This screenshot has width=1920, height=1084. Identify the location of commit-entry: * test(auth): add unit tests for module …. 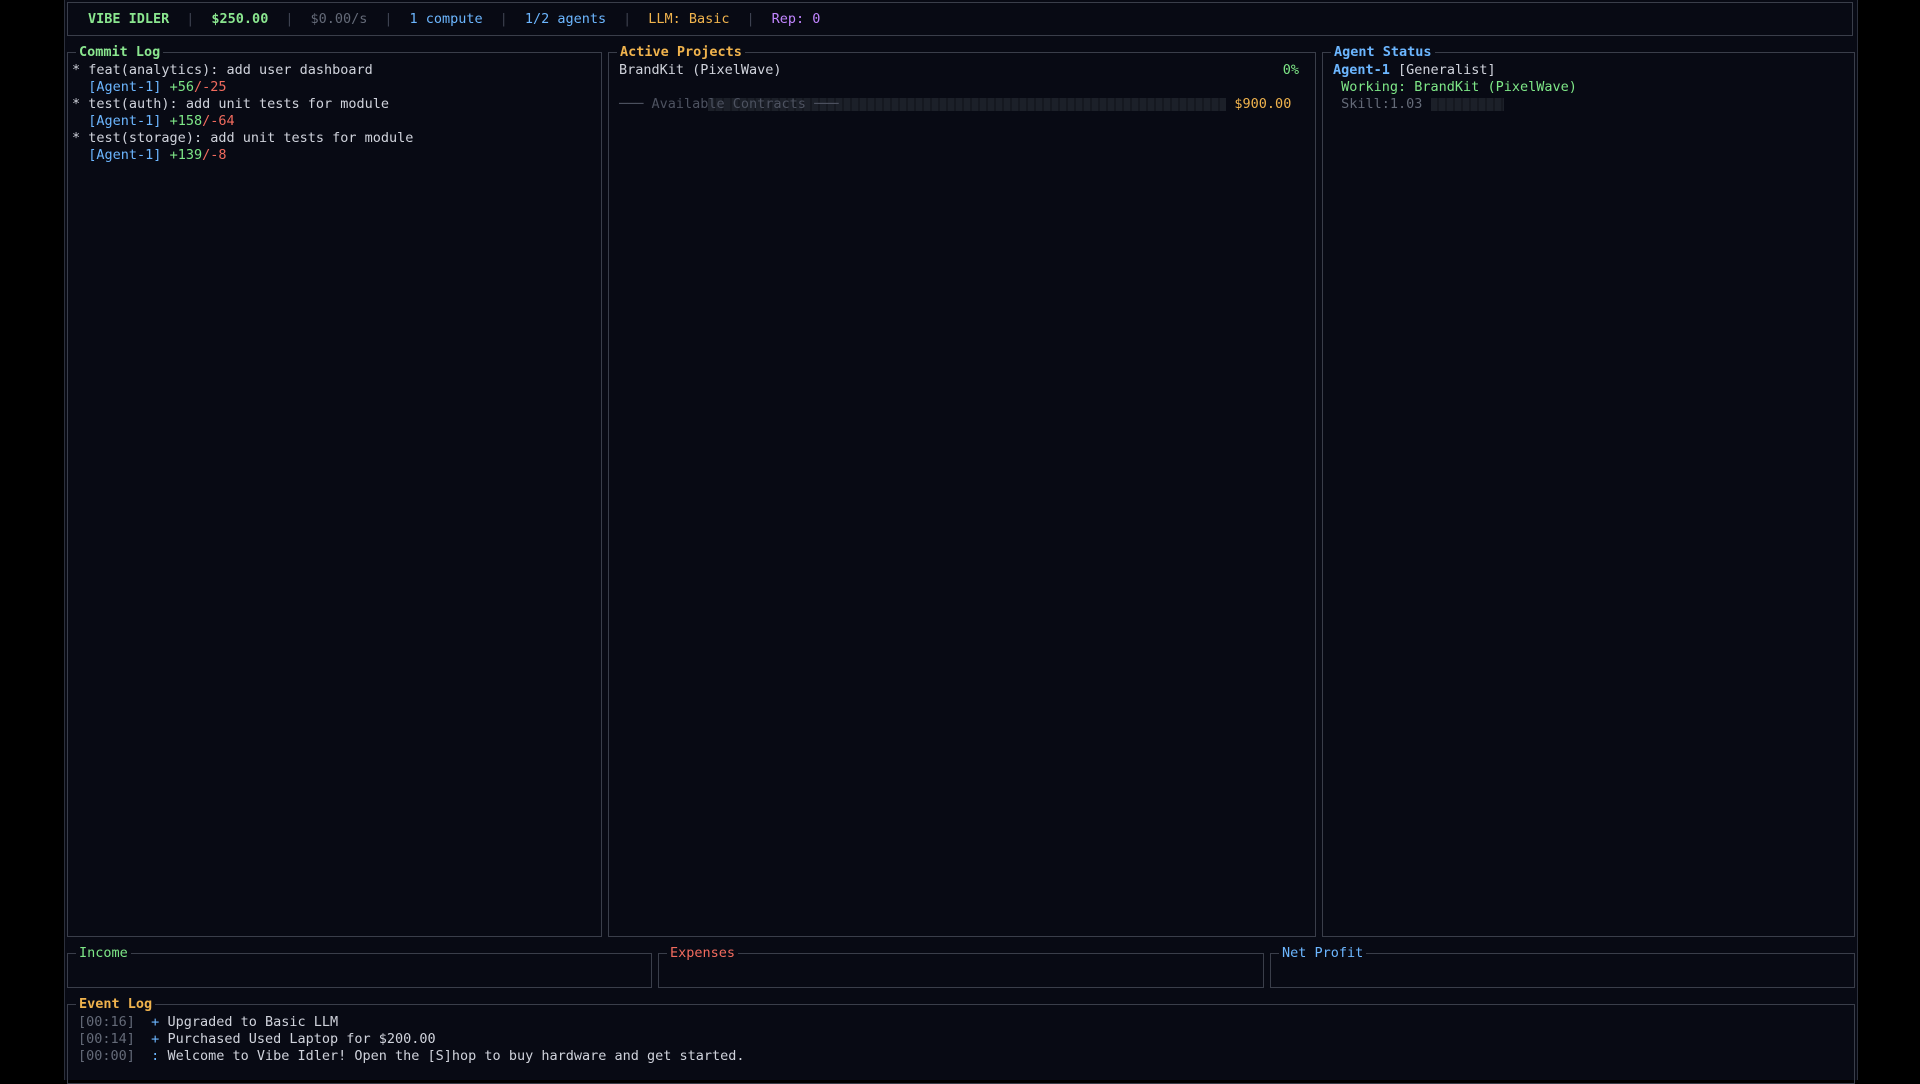
(334, 113).